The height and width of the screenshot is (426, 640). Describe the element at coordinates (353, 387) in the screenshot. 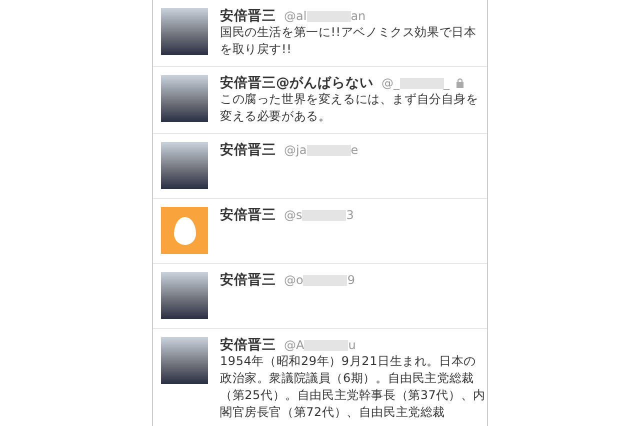

I see `user-bio: 1954年（昭和29年）9月21日生まれ。日本の政治家。衆議院議員（6期）。自由民主党総裁（第25代）。自由民主党幹事長（第37代）、内閣官房長官（第72代）、自由民主党総裁` at that location.